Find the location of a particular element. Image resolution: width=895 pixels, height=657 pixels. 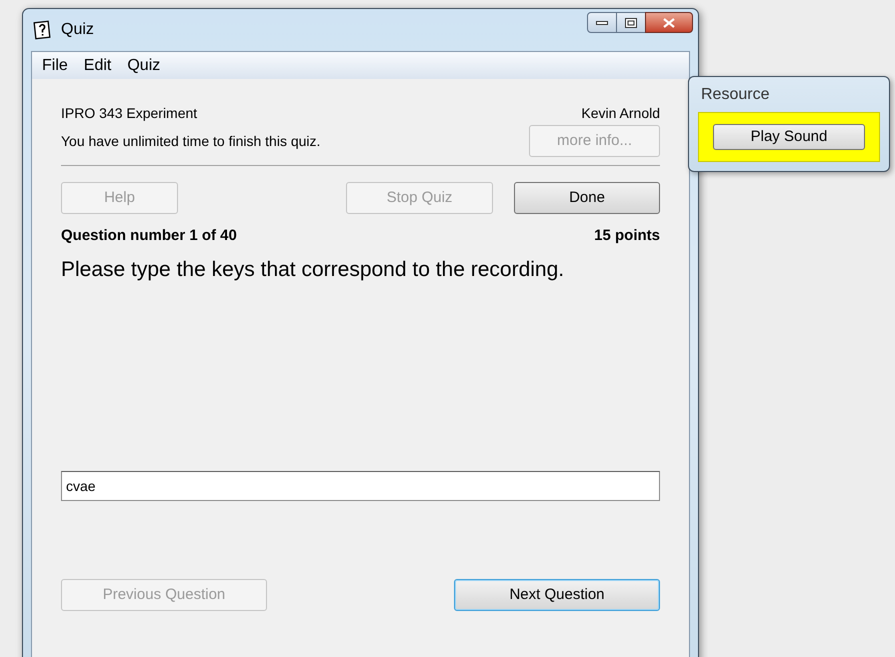

close-button is located at coordinates (669, 22).